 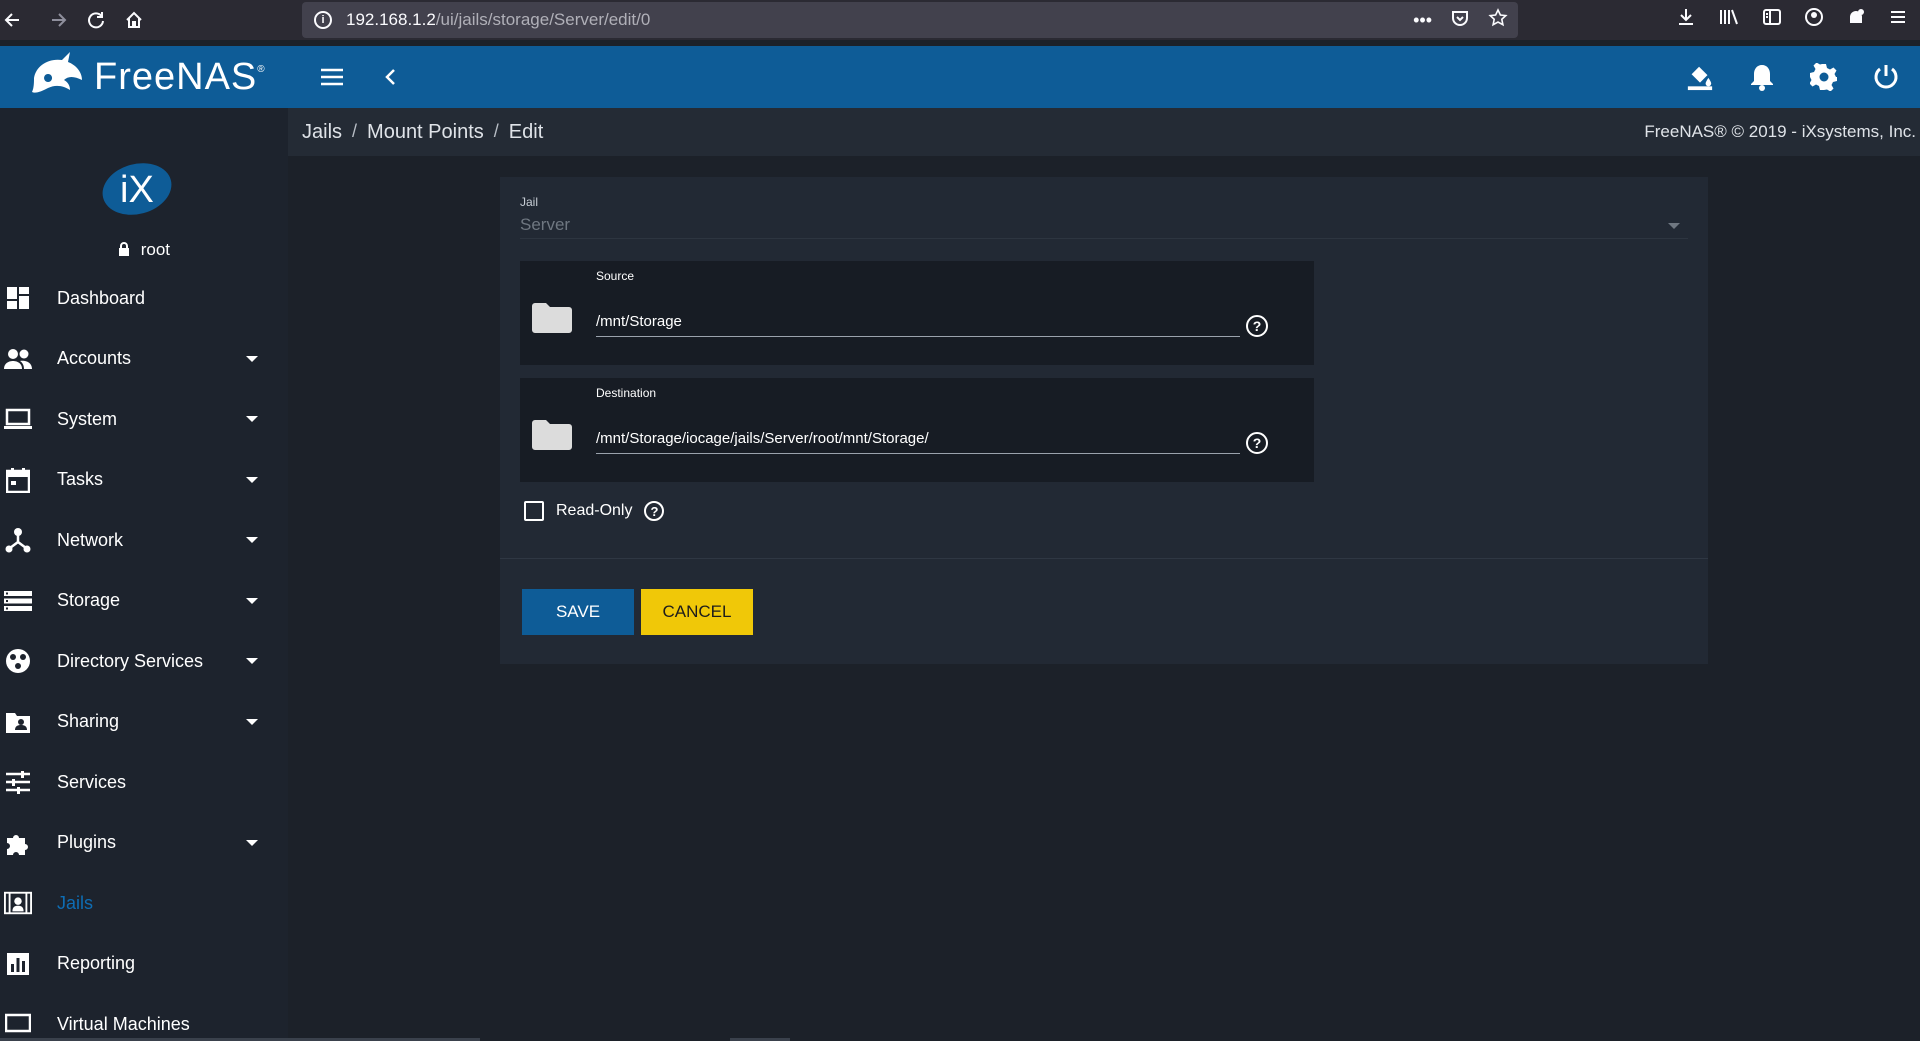 I want to click on freenas-logo: FreeNAS®, so click(x=147, y=77).